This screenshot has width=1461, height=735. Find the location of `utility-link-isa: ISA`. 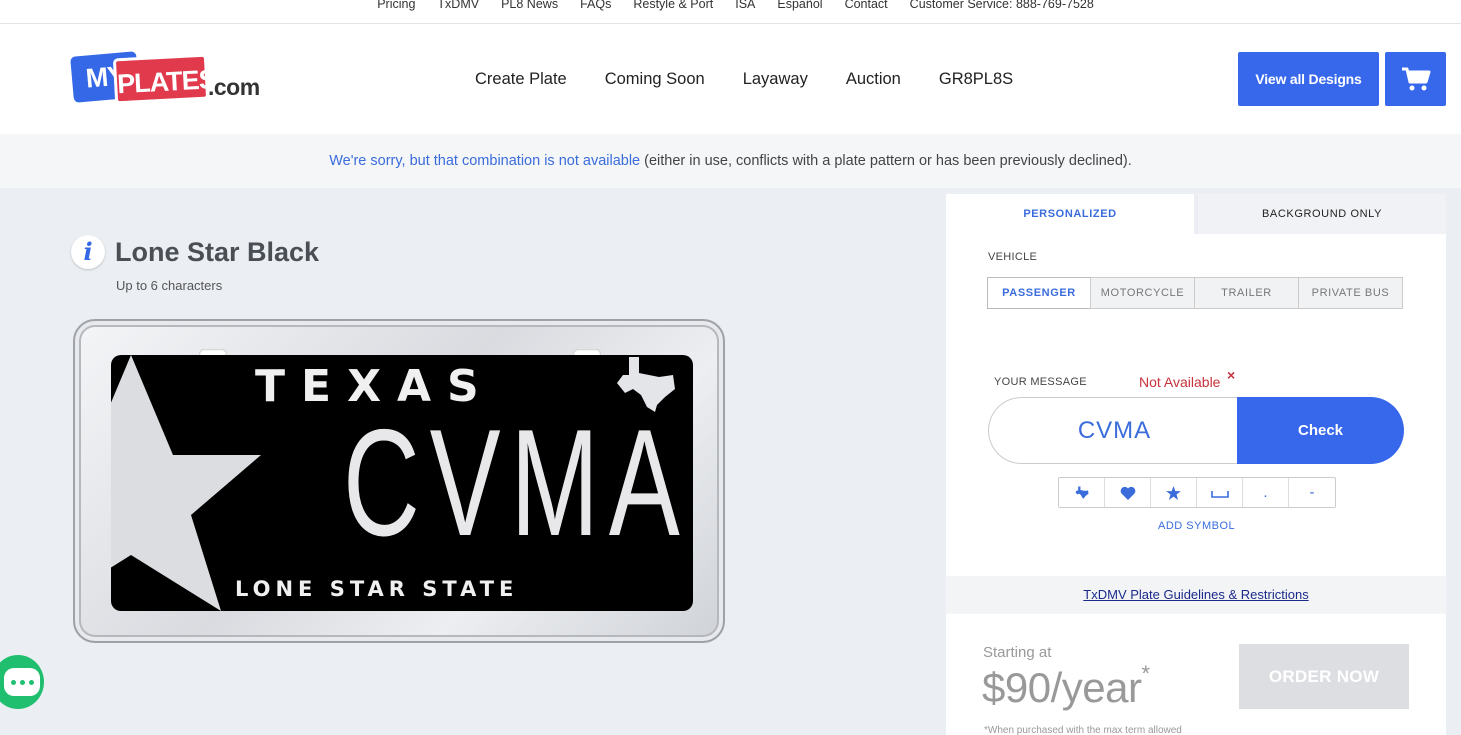

utility-link-isa: ISA is located at coordinates (745, 5).